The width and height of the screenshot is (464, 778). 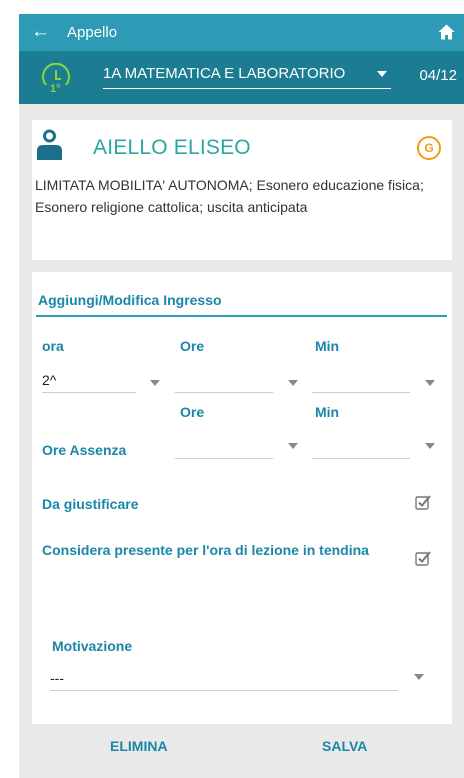 What do you see at coordinates (57, 678) in the screenshot?
I see `motivazione-select-value: ---` at bounding box center [57, 678].